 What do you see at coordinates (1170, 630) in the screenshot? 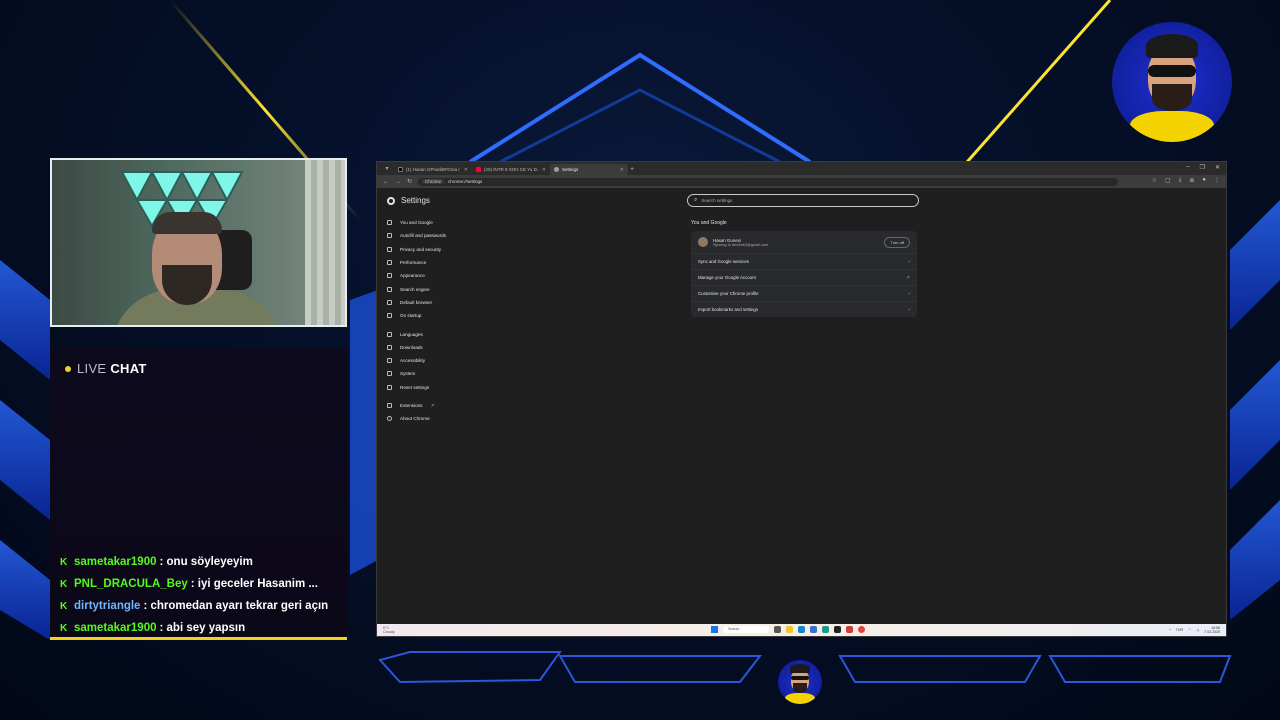
I see `tray-chevron-icon: ^` at bounding box center [1170, 630].